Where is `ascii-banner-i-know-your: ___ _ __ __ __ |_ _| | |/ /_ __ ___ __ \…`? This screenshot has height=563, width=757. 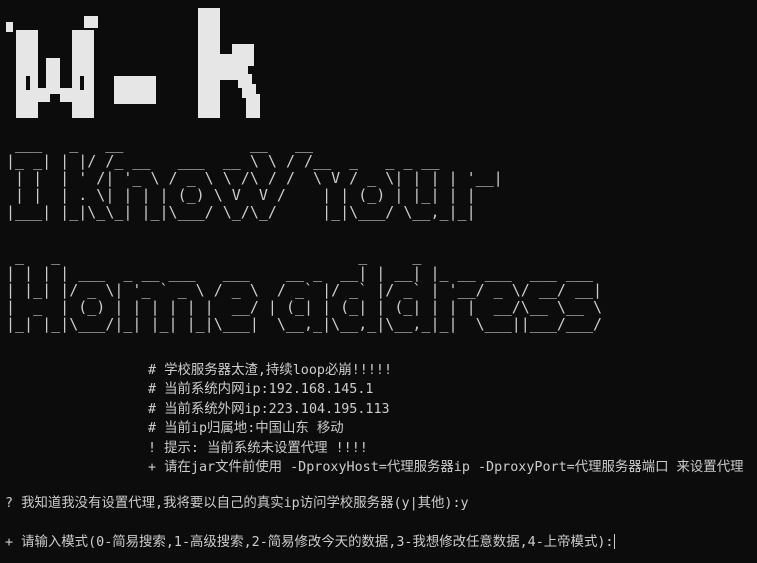
ascii-banner-i-know-your: ___ _ __ __ __ |_ _| | |/ /_ __ ___ __ \… is located at coordinates (254, 178).